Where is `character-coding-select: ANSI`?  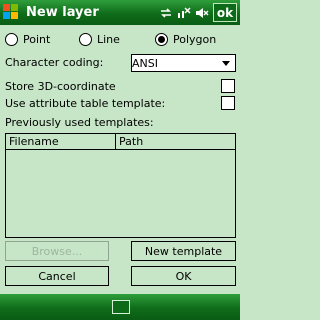
character-coding-select: ANSI is located at coordinates (183, 63).